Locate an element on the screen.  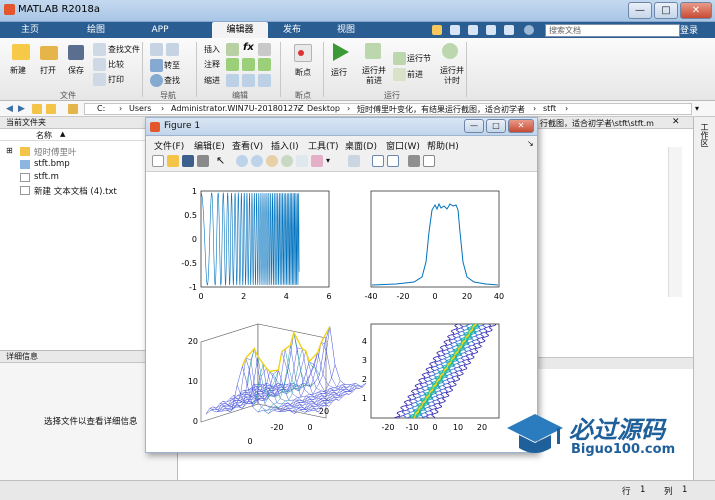
back-arrow-icon: ◀ is located at coordinates (9, 109).